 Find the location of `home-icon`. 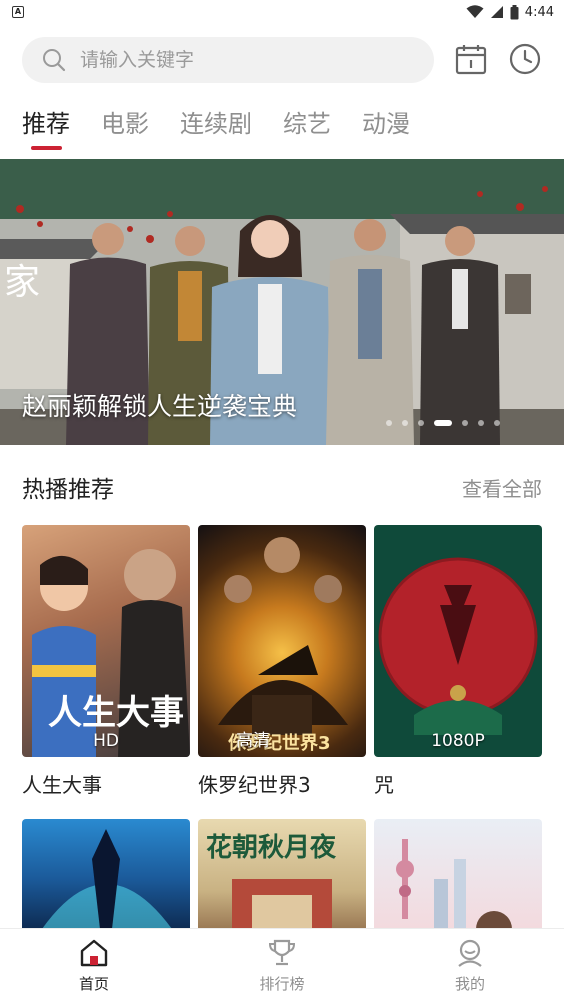

home-icon is located at coordinates (94, 953).